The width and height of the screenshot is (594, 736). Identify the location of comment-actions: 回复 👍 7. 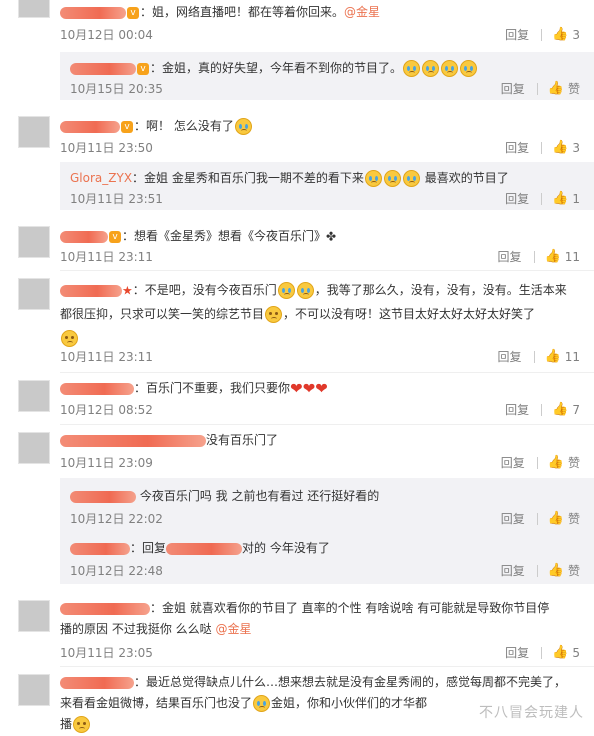
(542, 409).